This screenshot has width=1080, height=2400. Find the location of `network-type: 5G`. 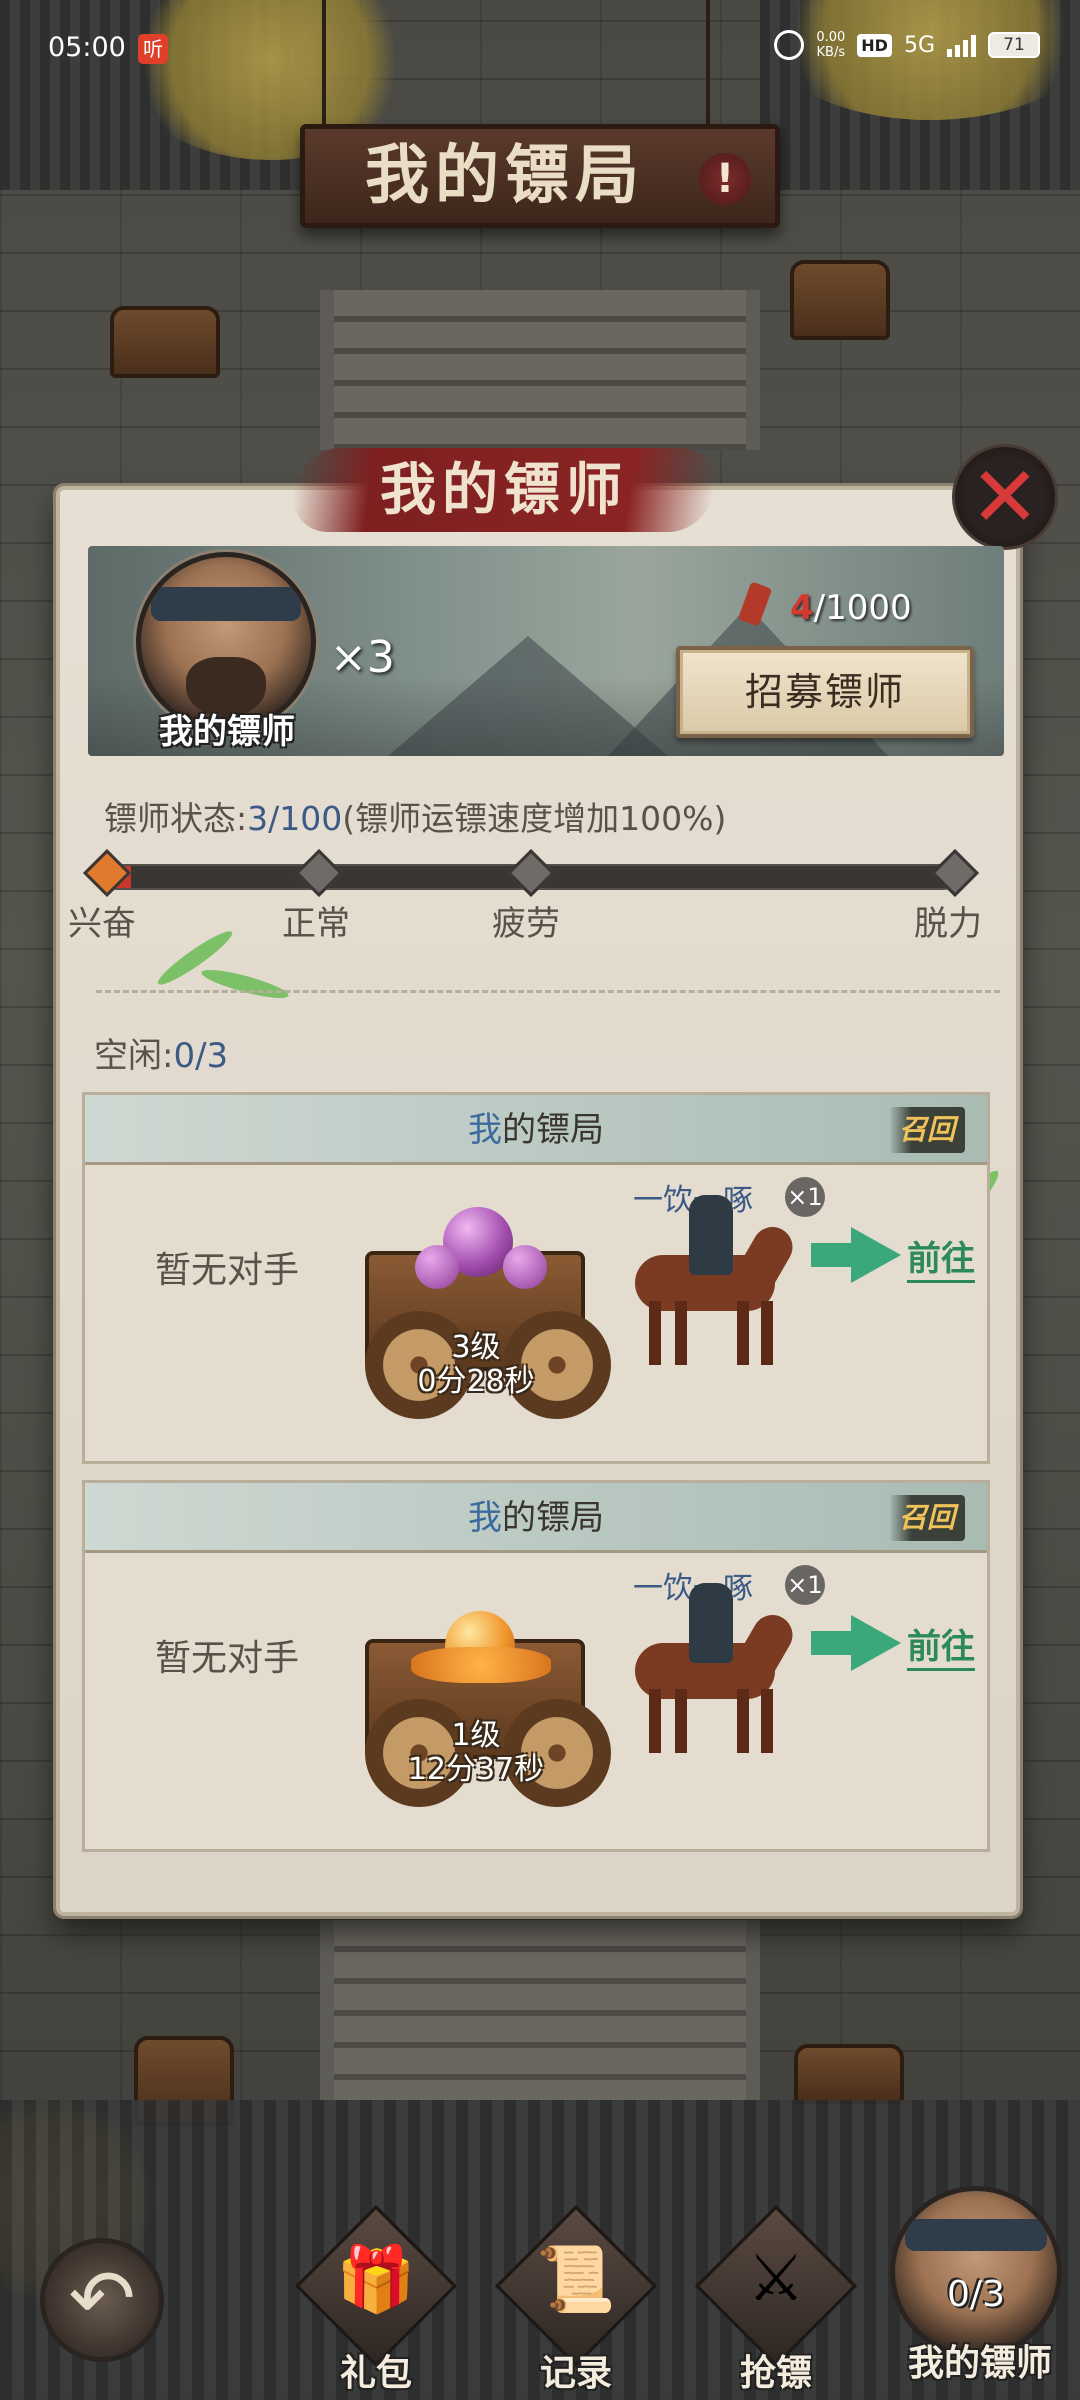

network-type: 5G is located at coordinates (919, 45).